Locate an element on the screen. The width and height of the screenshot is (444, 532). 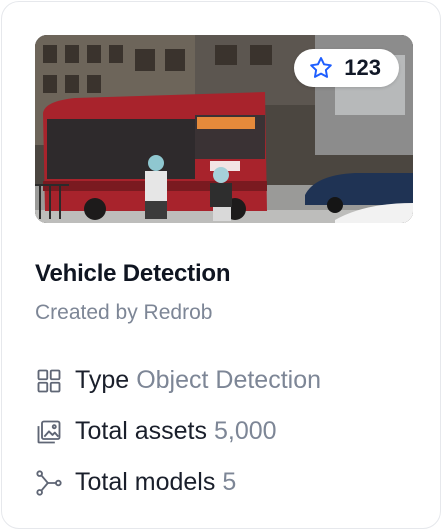
star-count: 123 is located at coordinates (362, 67).